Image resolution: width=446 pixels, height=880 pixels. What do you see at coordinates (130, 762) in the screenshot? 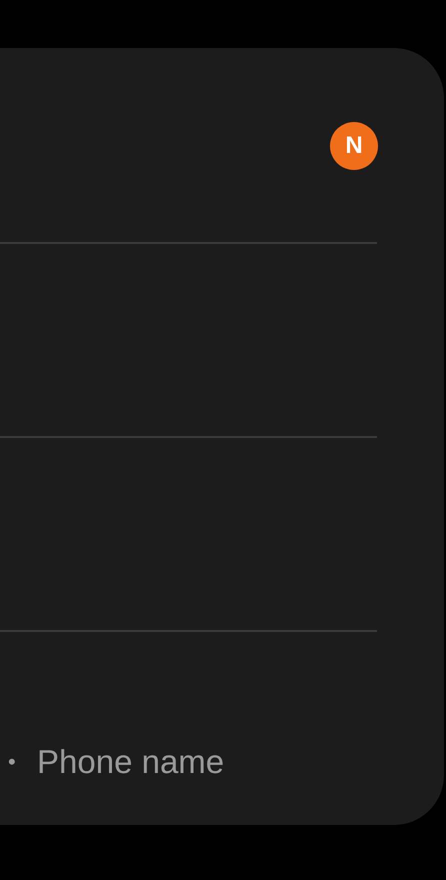
I see `phone-name-label: Phone name` at bounding box center [130, 762].